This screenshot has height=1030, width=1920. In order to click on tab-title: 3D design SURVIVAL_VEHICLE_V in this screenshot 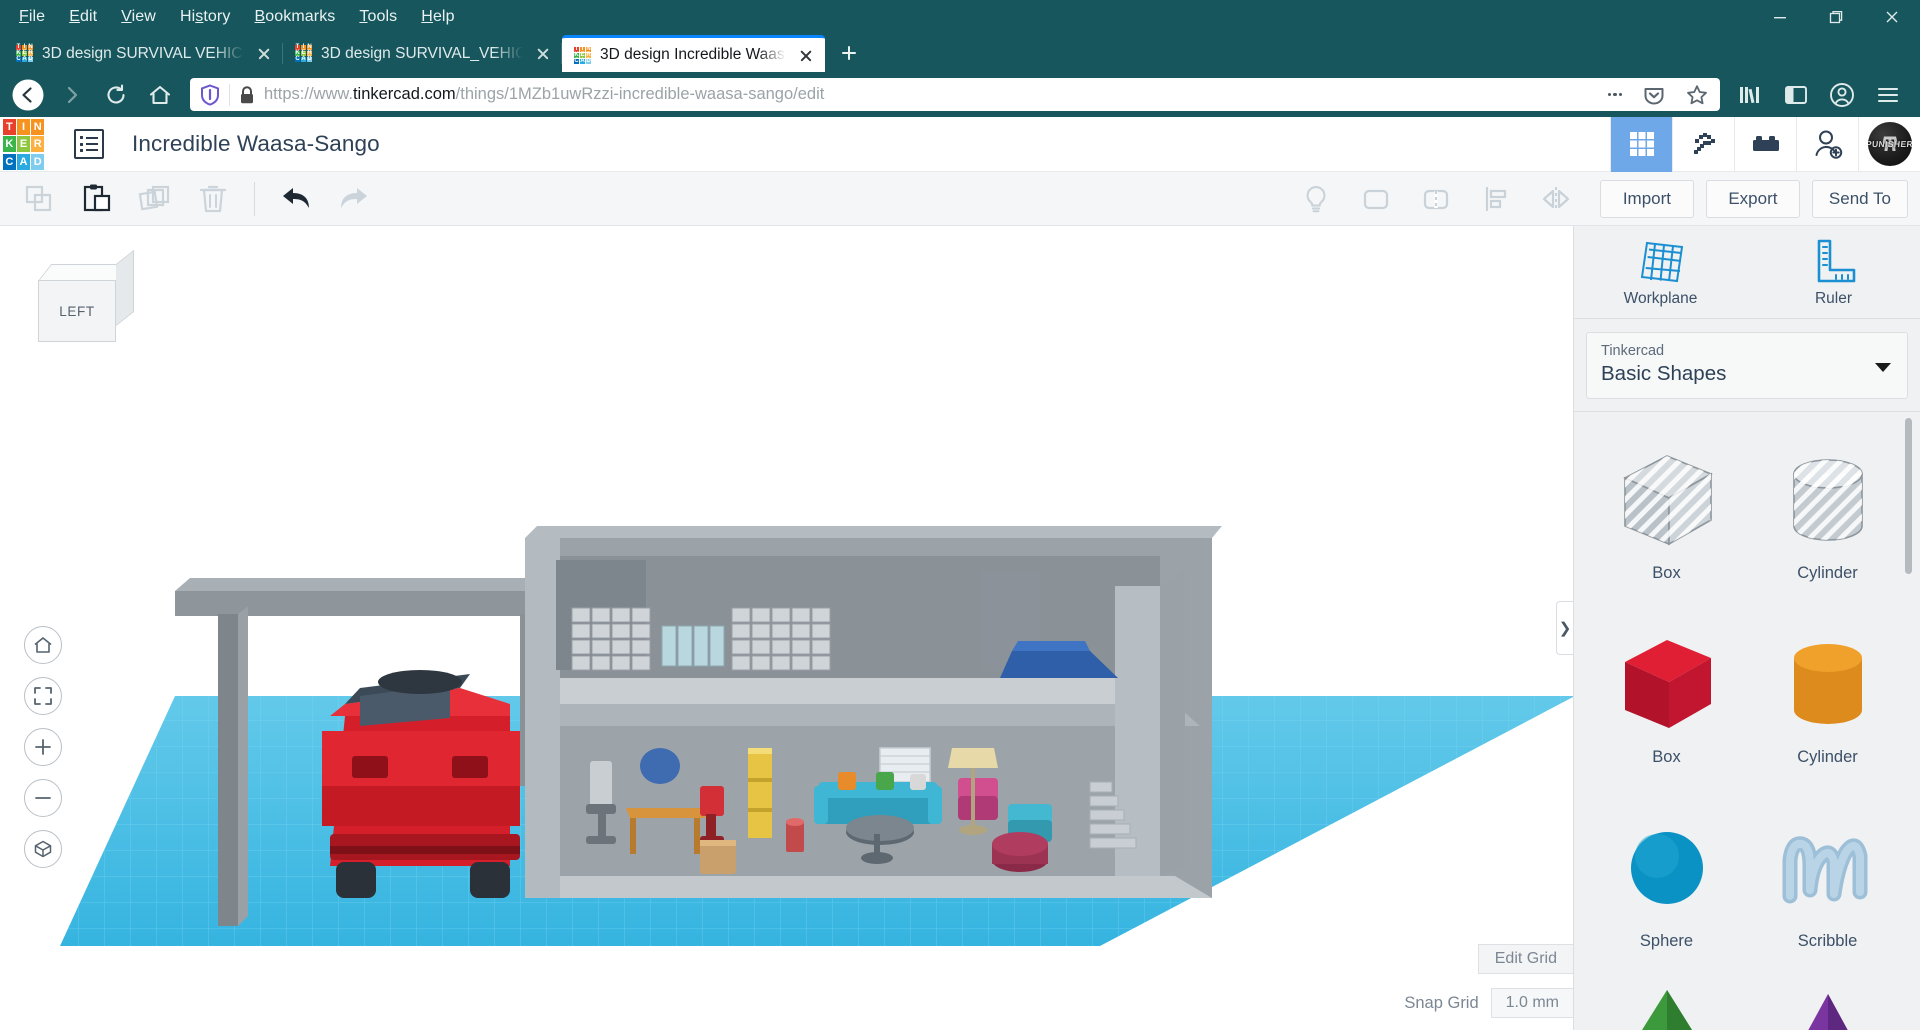, I will do `click(422, 53)`.